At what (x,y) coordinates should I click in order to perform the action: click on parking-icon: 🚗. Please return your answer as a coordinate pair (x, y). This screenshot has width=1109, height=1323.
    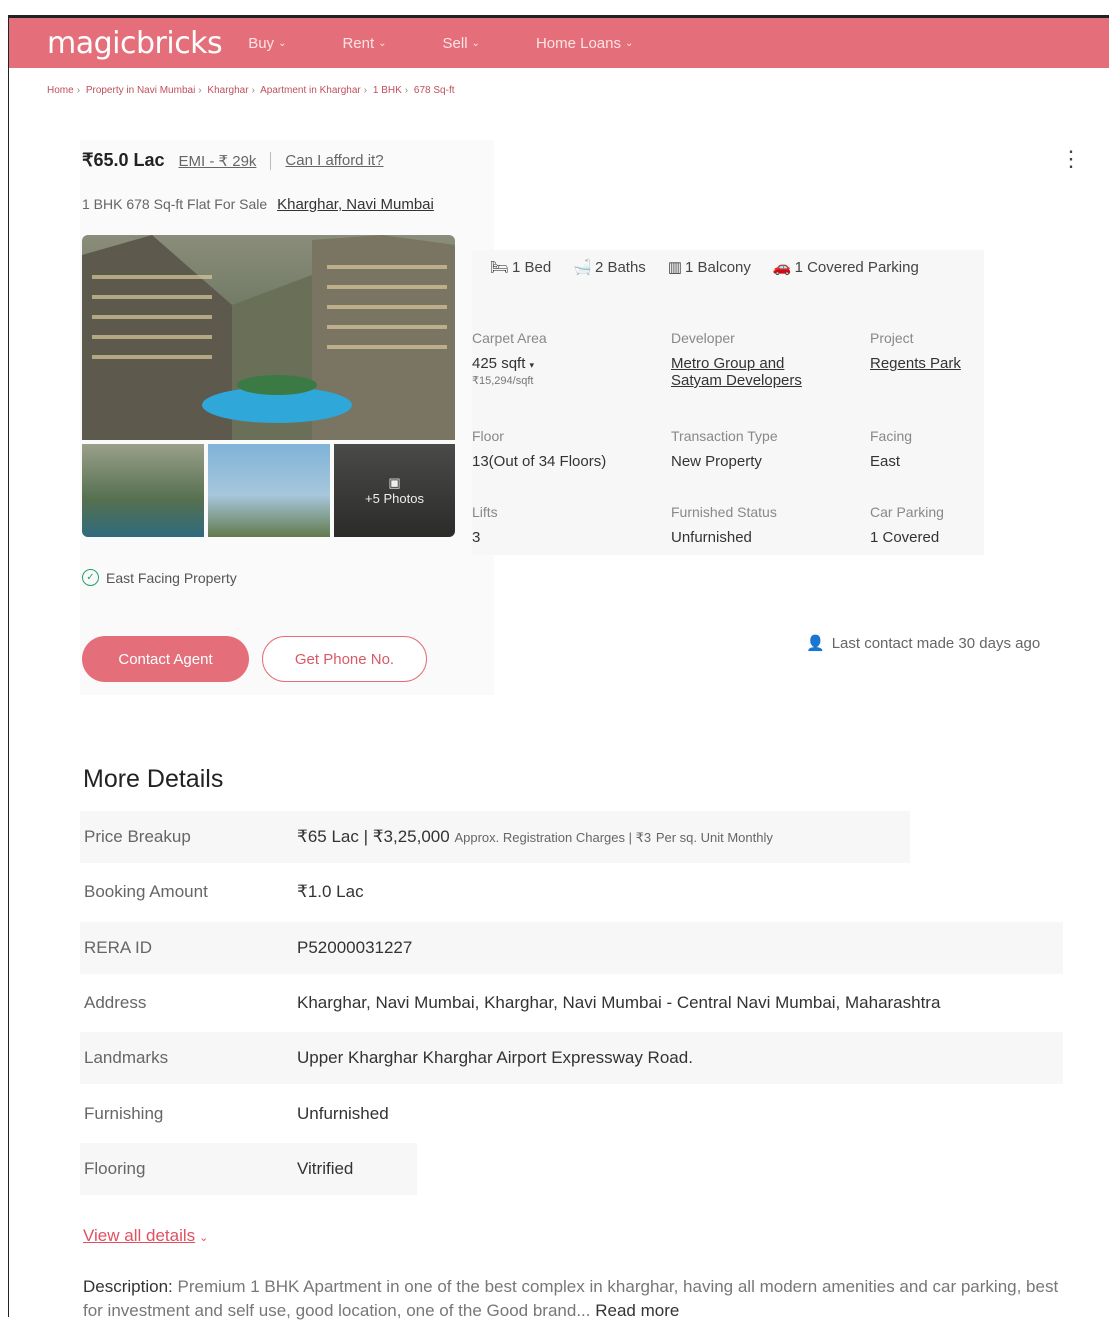
    Looking at the image, I should click on (782, 267).